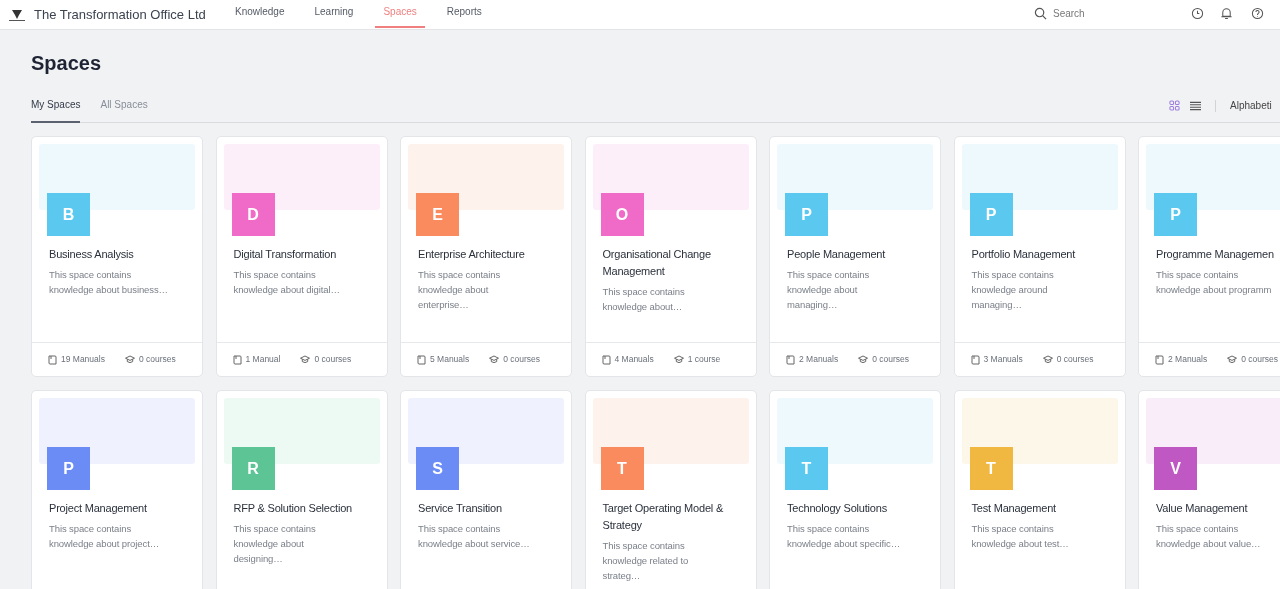  I want to click on space-card: P Programme Managemen This space contains knowledge about programm 2 Manuals 0 courses, so click(1209, 256).